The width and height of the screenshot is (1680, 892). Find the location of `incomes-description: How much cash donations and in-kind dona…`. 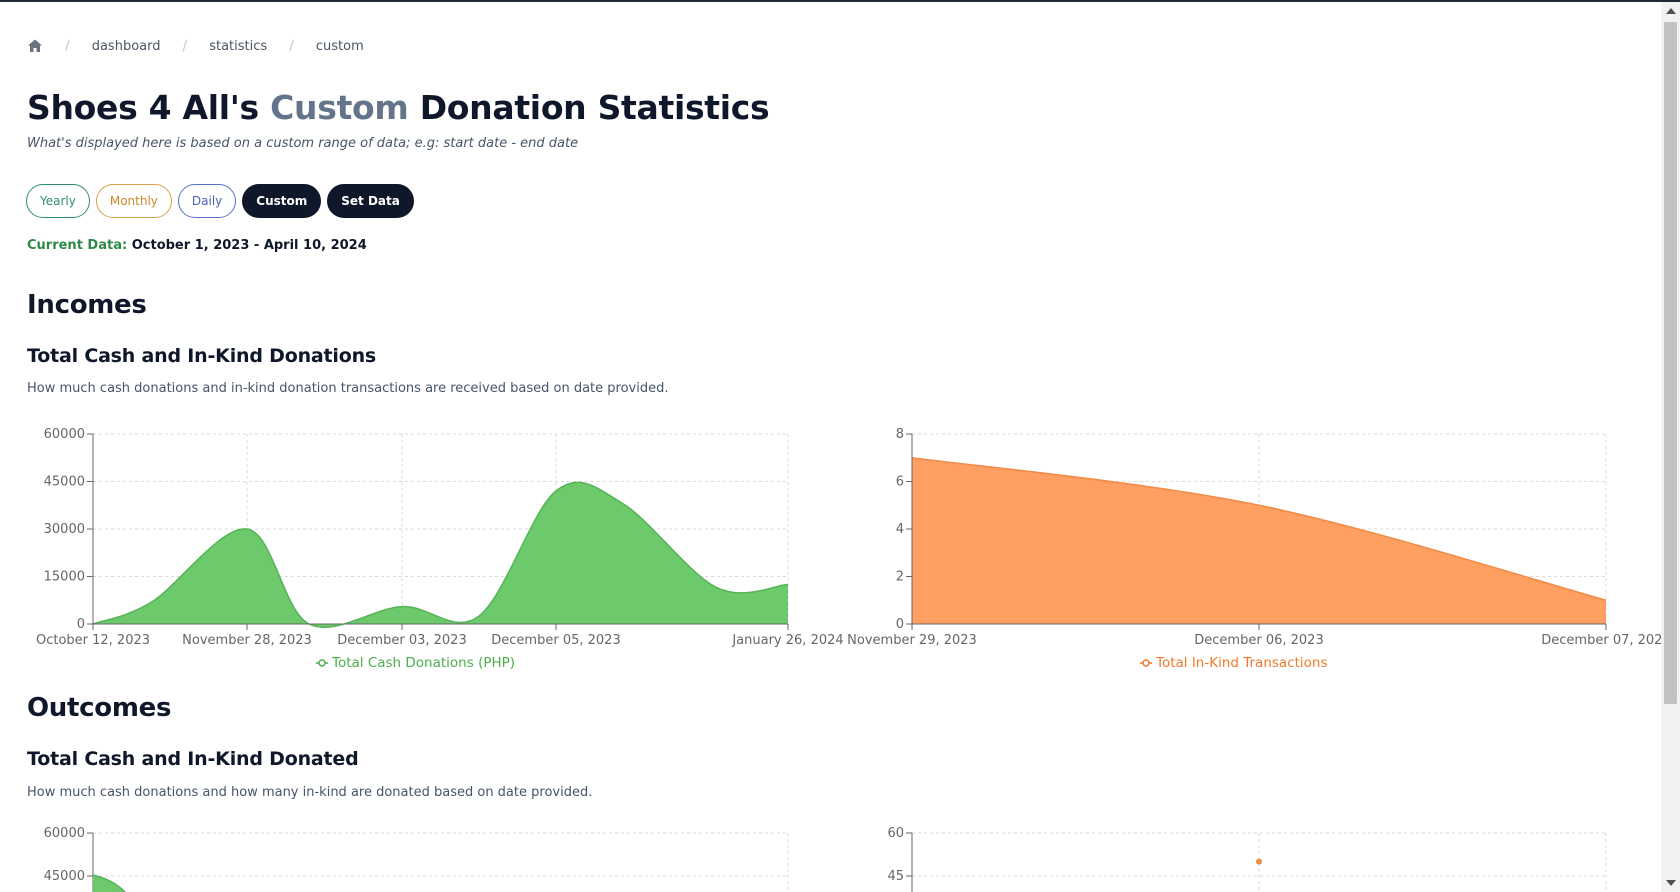

incomes-description: How much cash donations and in-kind dona… is located at coordinates (348, 388).